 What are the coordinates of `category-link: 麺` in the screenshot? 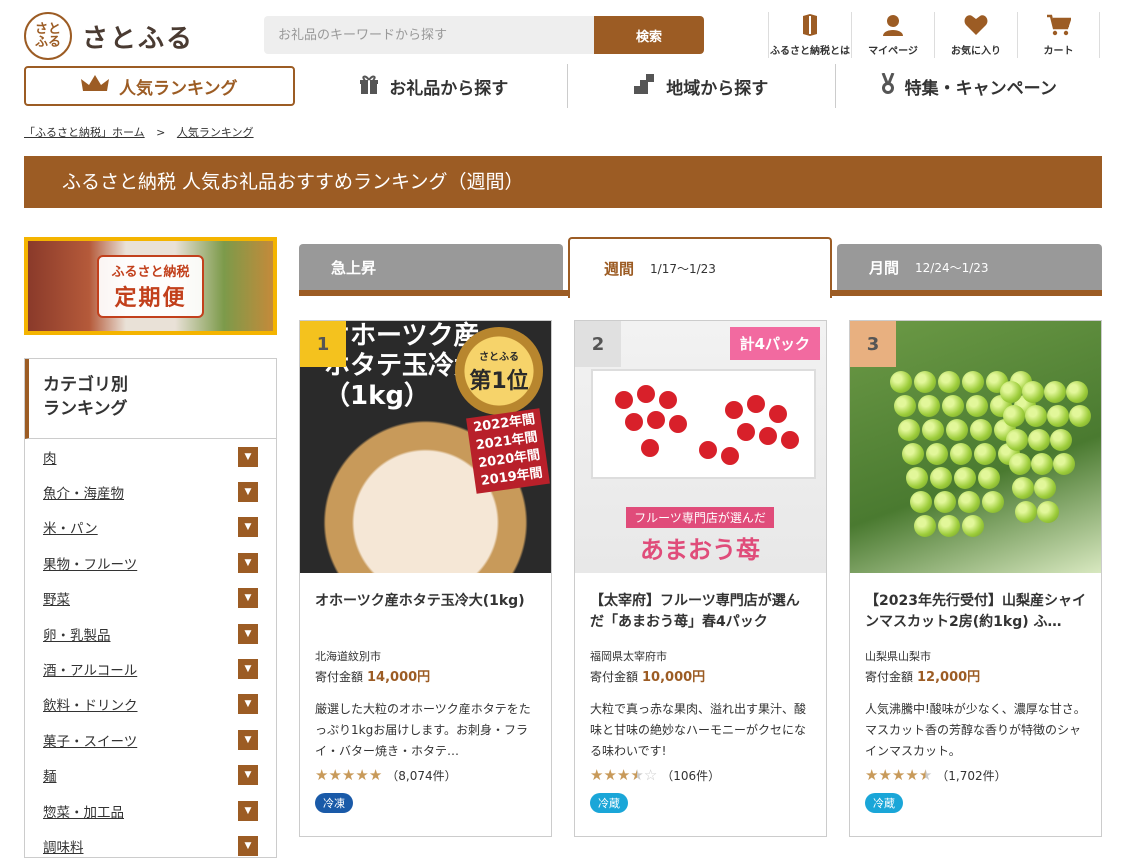 It's located at (50, 775).